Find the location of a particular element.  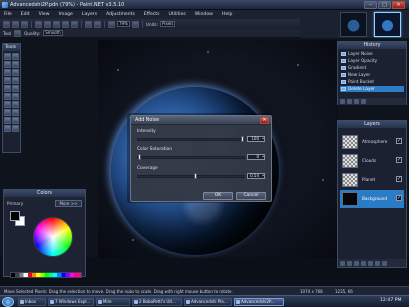

start-button is located at coordinates (8, 302).